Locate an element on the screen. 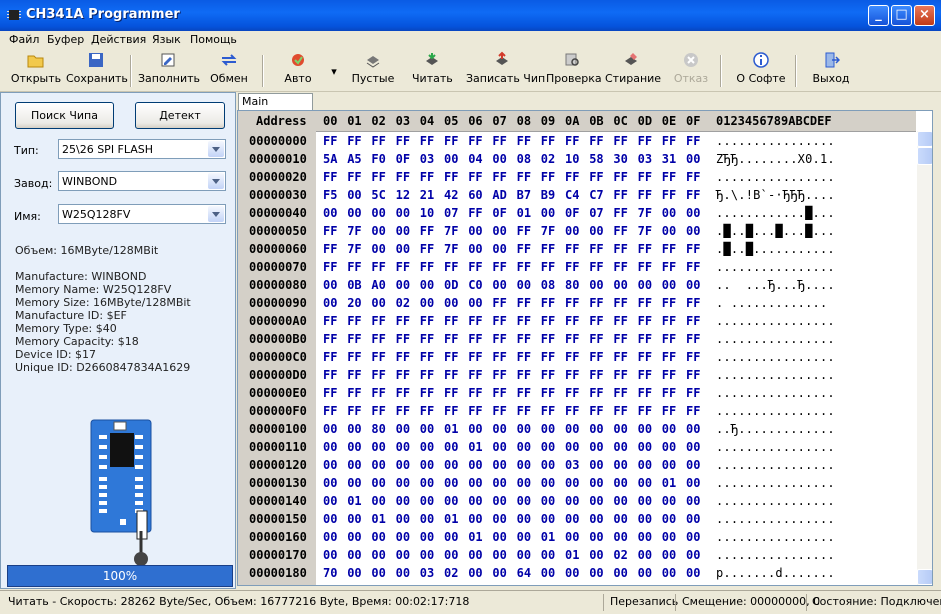  hex-byte: 10 is located at coordinates (427, 213).